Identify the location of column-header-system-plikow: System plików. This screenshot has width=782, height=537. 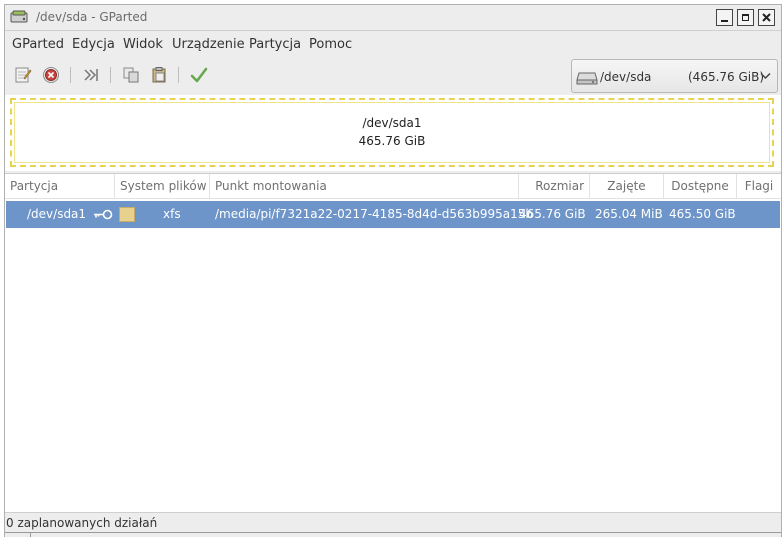
(162, 186).